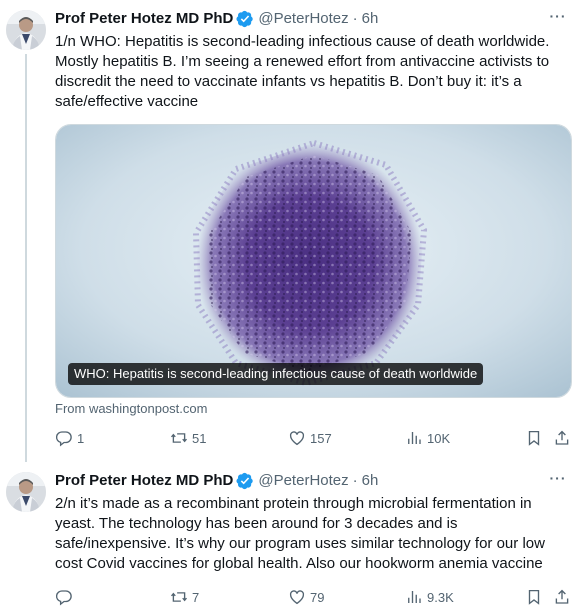  I want to click on action-bar: 1 51 157 10K, so click(315, 438).